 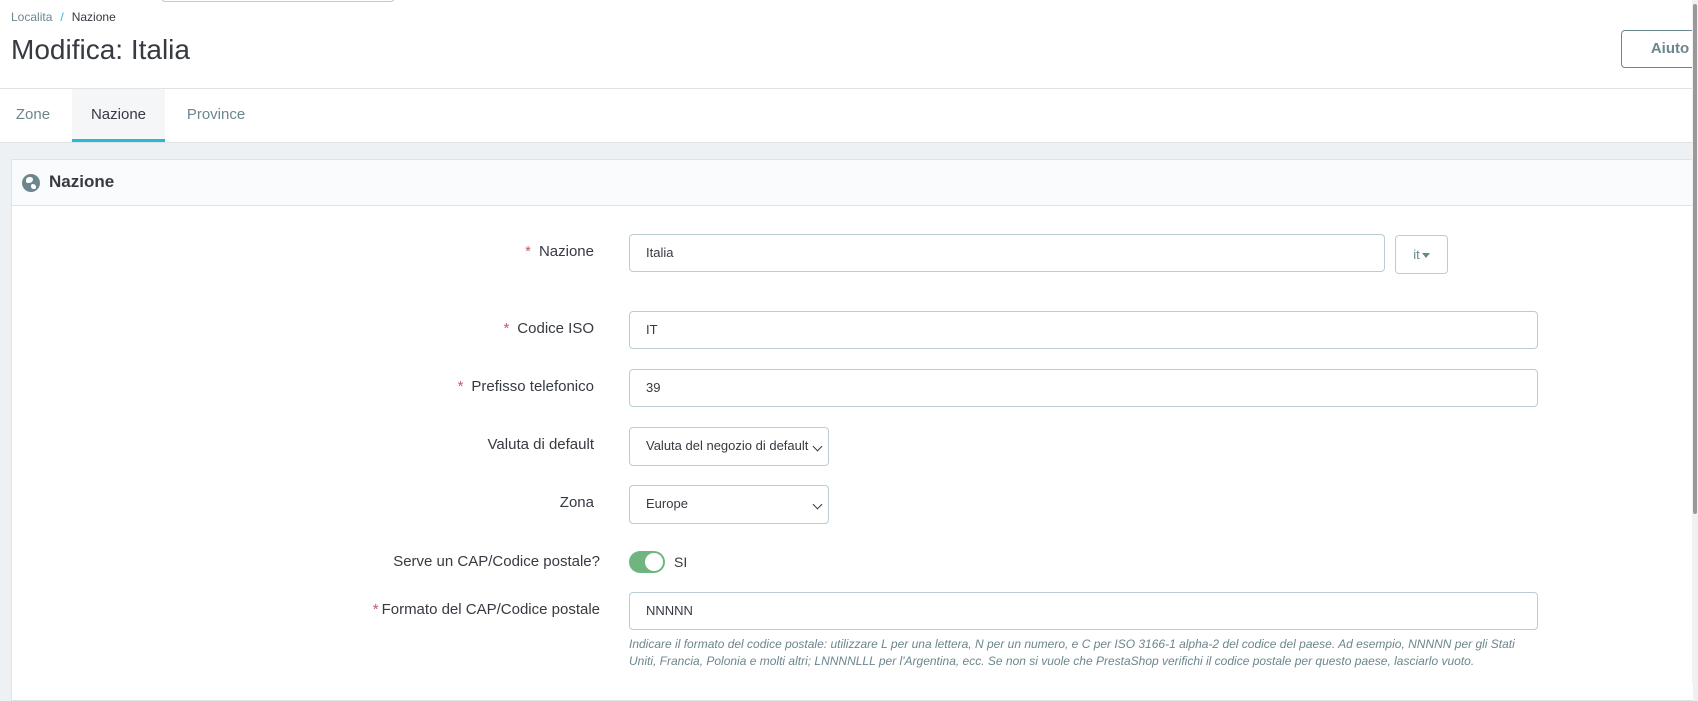 What do you see at coordinates (1416, 254) in the screenshot?
I see `language-code: it` at bounding box center [1416, 254].